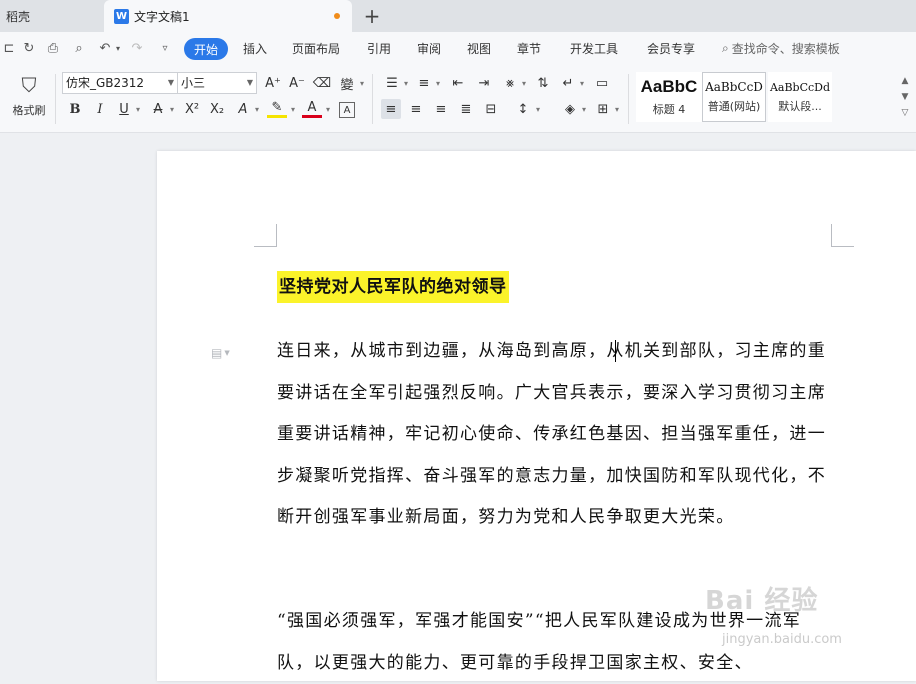  I want to click on save-icon: ↻, so click(29, 48).